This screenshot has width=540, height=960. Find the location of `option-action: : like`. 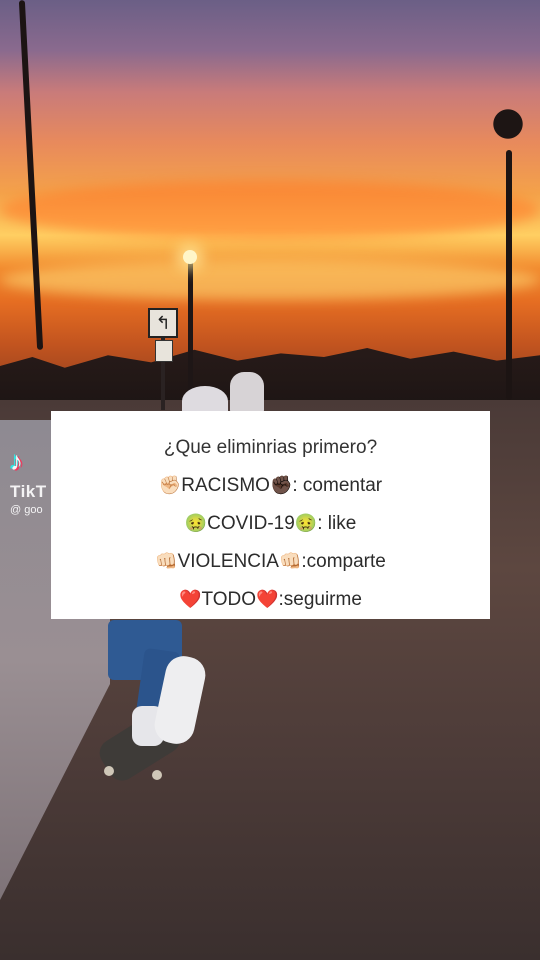

option-action: : like is located at coordinates (337, 523).